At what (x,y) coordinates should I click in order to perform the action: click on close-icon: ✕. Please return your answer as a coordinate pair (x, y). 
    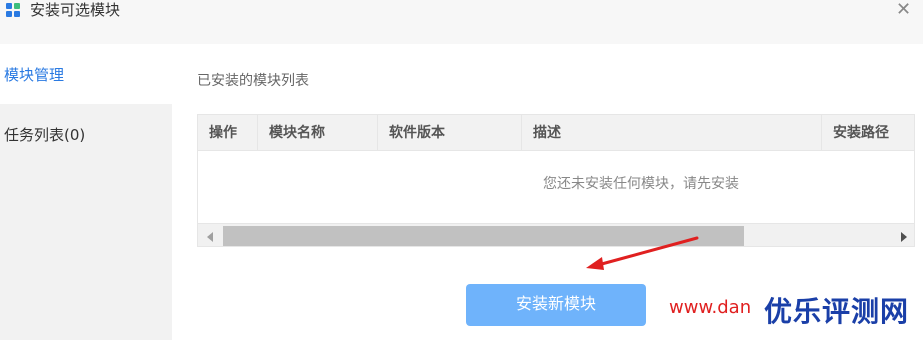
    Looking at the image, I should click on (903, 10).